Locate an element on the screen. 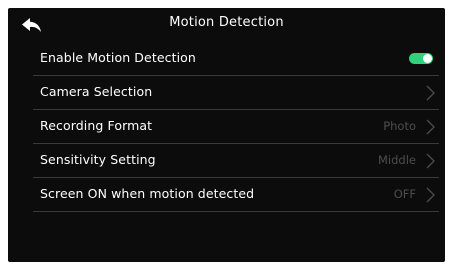  setting-label: Camera Selection is located at coordinates (96, 91).